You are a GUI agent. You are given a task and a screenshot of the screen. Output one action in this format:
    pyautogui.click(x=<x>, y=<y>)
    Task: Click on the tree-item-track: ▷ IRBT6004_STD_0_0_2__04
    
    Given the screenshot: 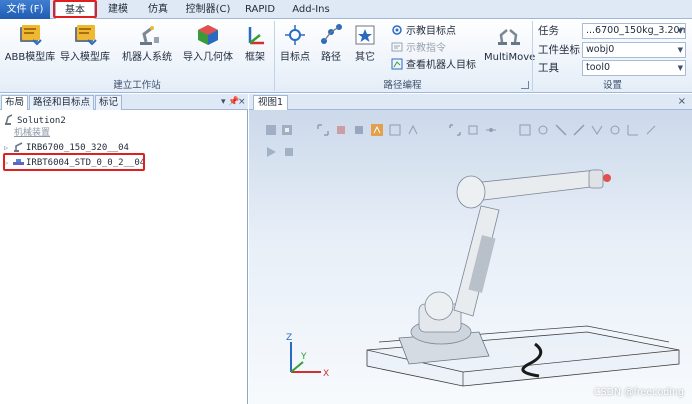 What is the action you would take?
    pyautogui.click(x=74, y=162)
    